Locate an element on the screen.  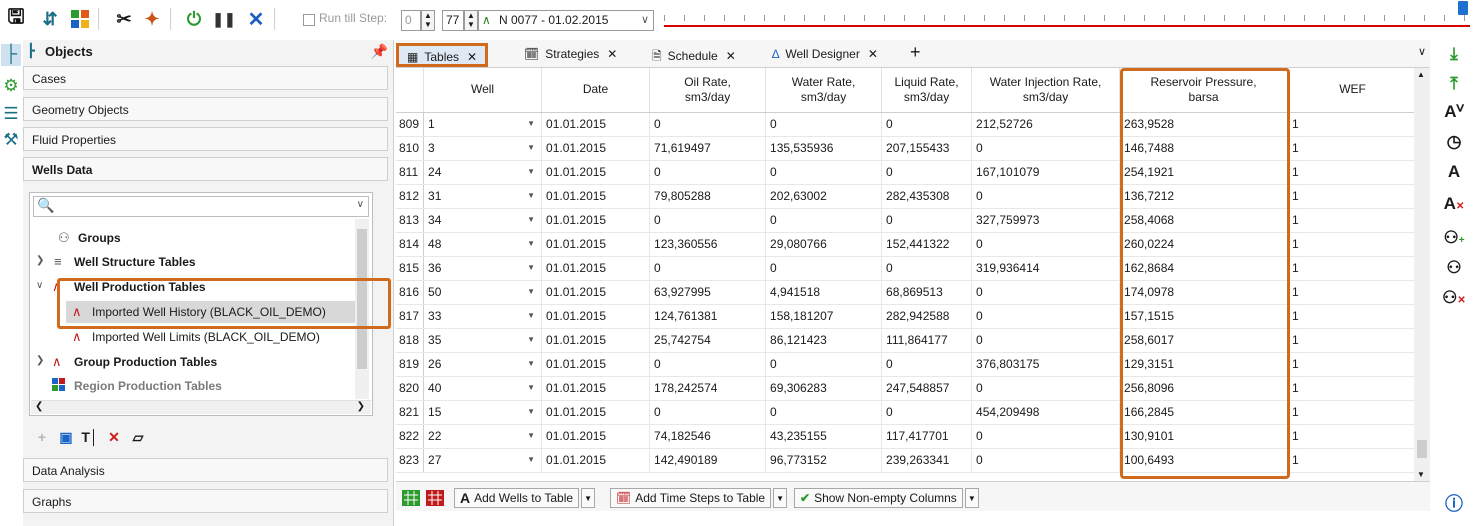
save-icon: 🖫 is located at coordinates (16, 19).